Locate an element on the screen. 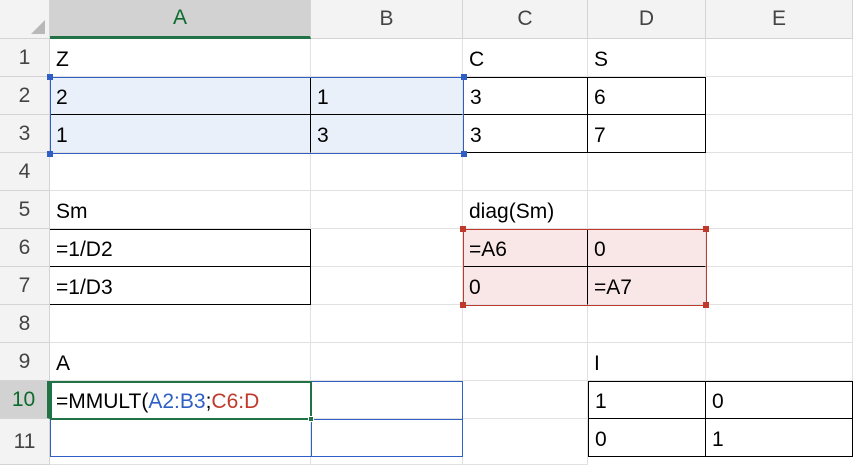  cell-d10: 1 is located at coordinates (647, 400).